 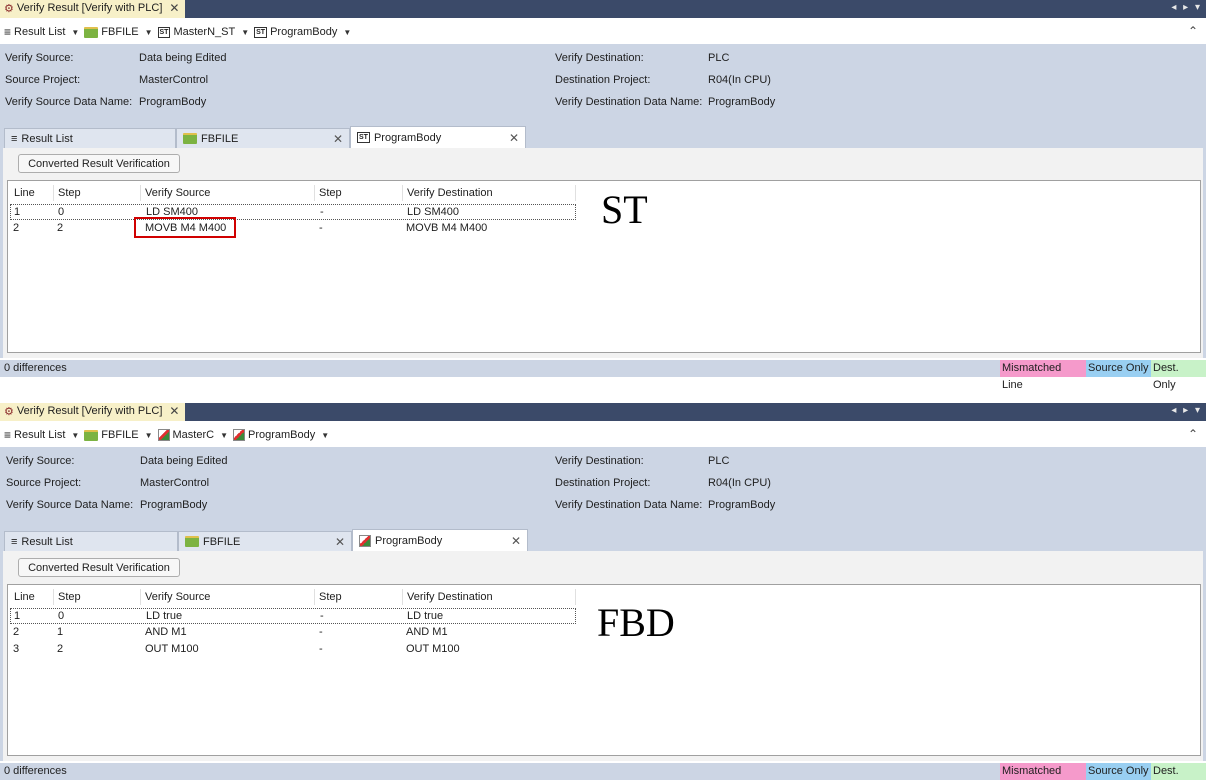 What do you see at coordinates (438, 137) in the screenshot?
I see `tab-programbody: ST ProgramBody ✕` at bounding box center [438, 137].